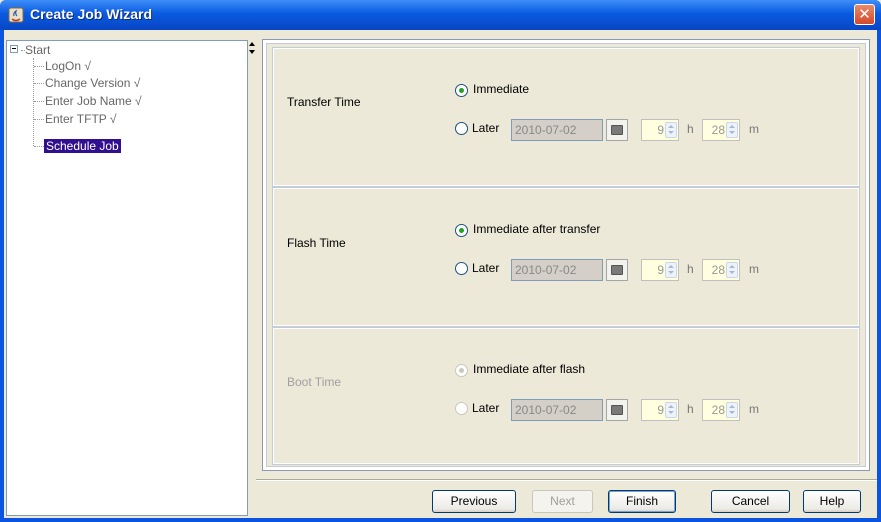 This screenshot has width=881, height=522. What do you see at coordinates (461, 408) in the screenshot?
I see `boot-later-radio` at bounding box center [461, 408].